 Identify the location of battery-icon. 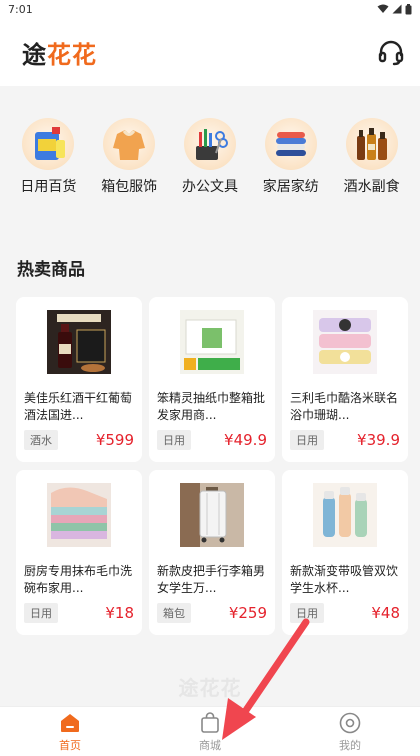
(408, 8).